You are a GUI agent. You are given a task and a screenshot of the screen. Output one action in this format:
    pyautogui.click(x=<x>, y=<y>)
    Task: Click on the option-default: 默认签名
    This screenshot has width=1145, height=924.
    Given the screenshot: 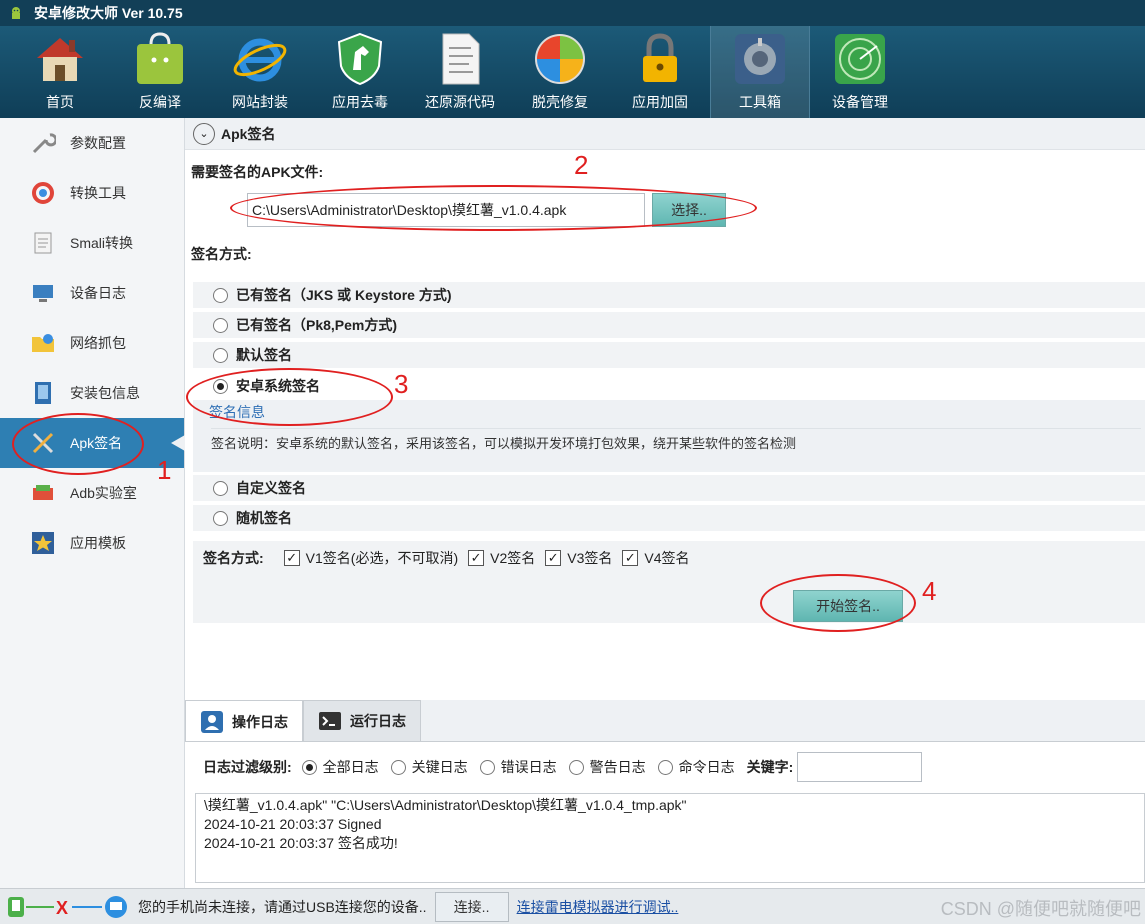 What is the action you would take?
    pyautogui.click(x=669, y=355)
    